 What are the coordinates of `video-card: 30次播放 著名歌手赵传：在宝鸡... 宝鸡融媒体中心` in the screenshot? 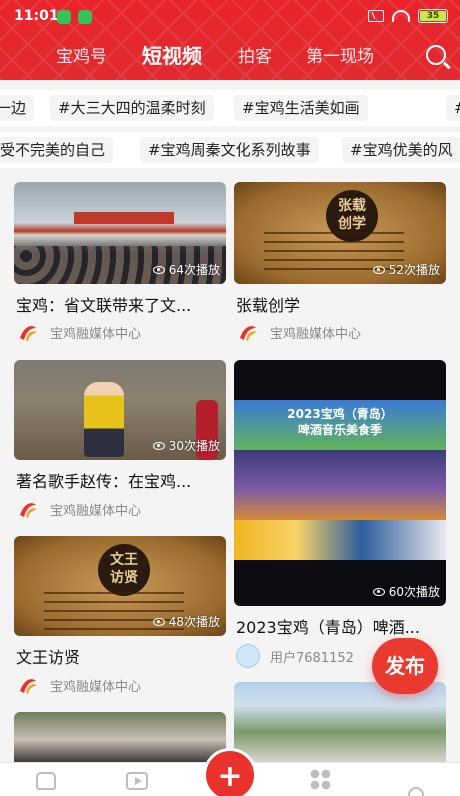 It's located at (120, 443).